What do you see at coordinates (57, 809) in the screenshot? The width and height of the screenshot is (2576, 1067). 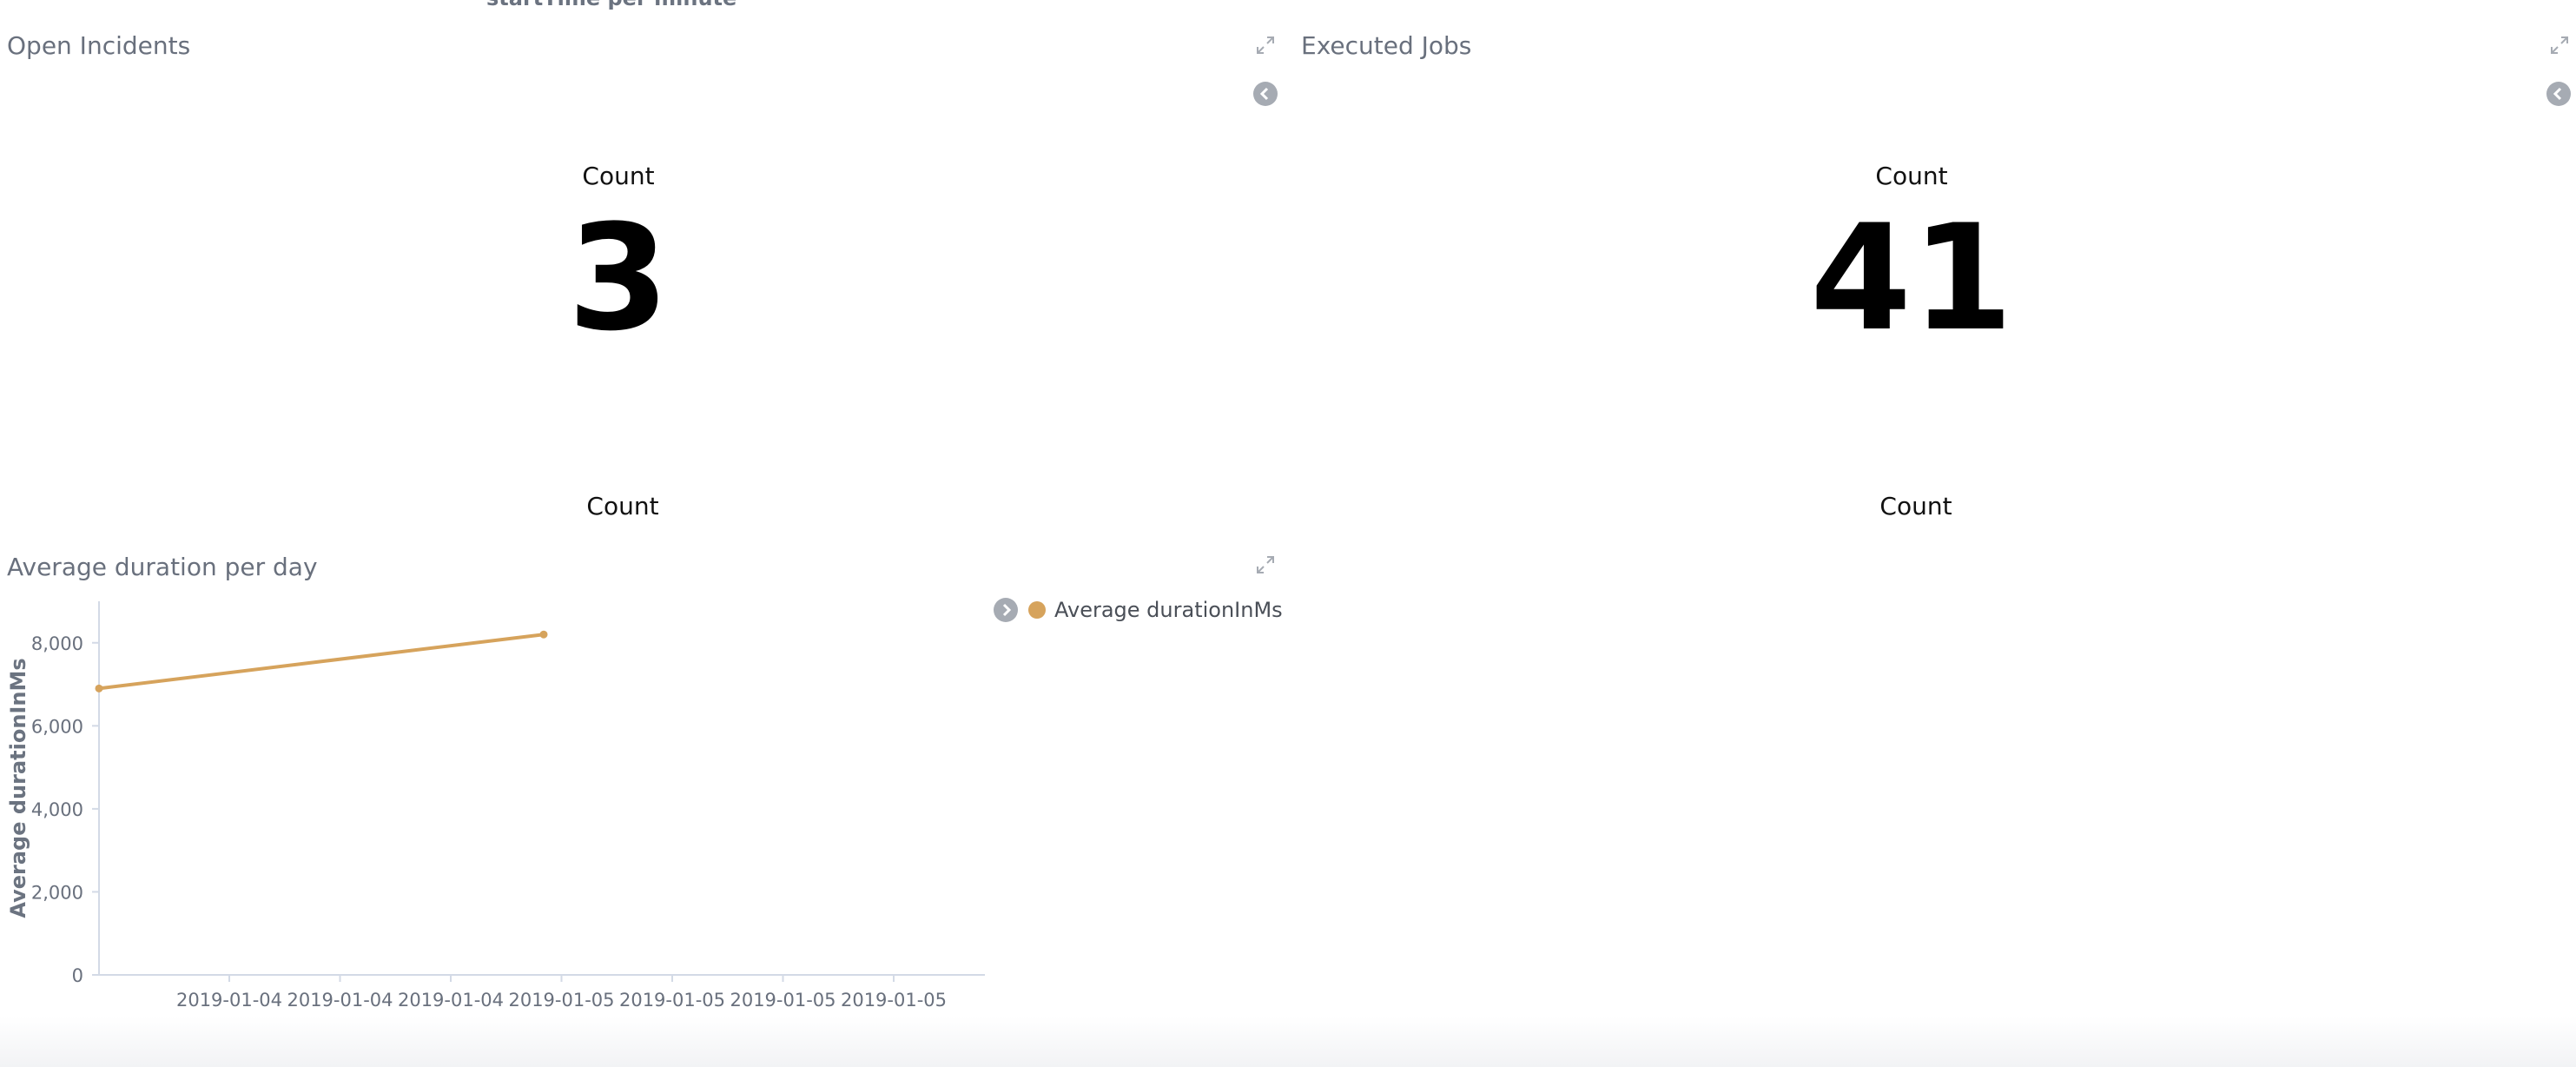 I see `y-tick-label: 4,000` at bounding box center [57, 809].